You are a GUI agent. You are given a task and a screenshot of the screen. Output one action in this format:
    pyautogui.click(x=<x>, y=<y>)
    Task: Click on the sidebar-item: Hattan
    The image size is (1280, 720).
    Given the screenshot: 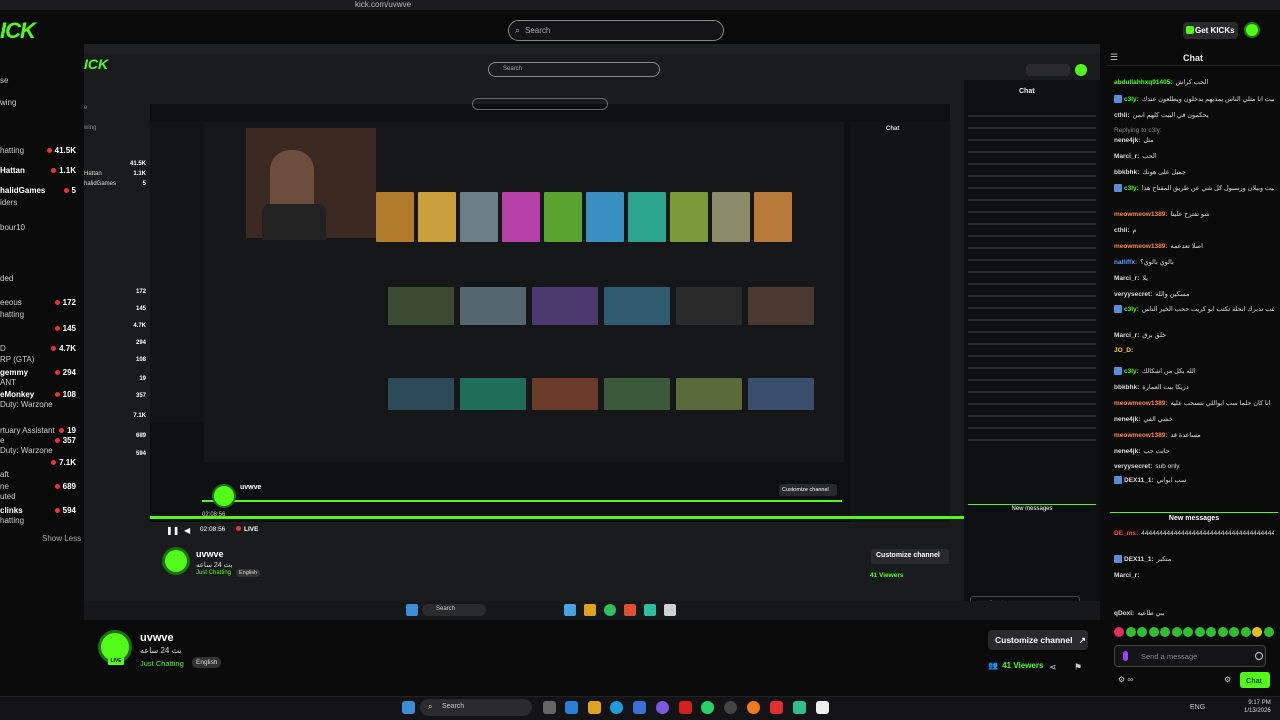 What is the action you would take?
    pyautogui.click(x=12, y=170)
    